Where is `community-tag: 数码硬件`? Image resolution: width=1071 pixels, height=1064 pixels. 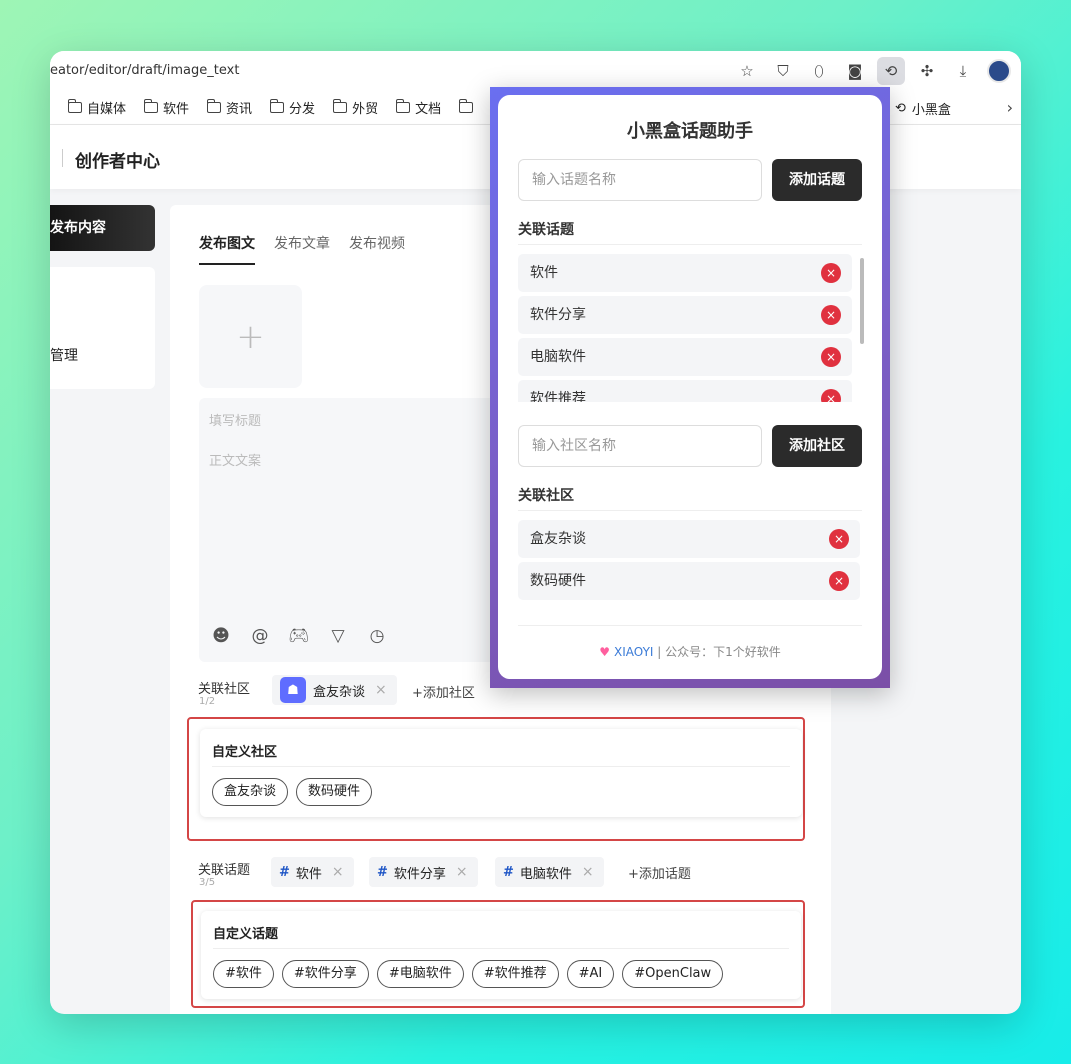
community-tag: 数码硬件 is located at coordinates (334, 792).